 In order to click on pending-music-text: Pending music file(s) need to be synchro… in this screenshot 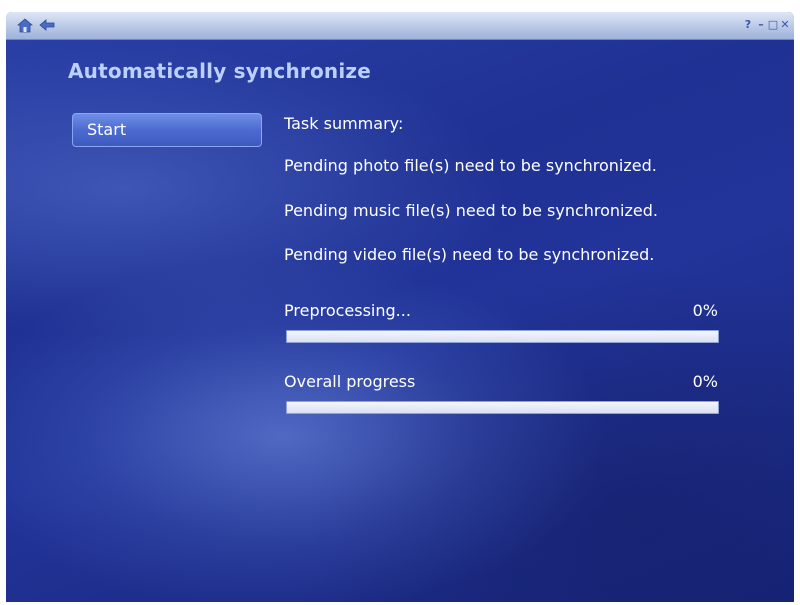, I will do `click(471, 210)`.